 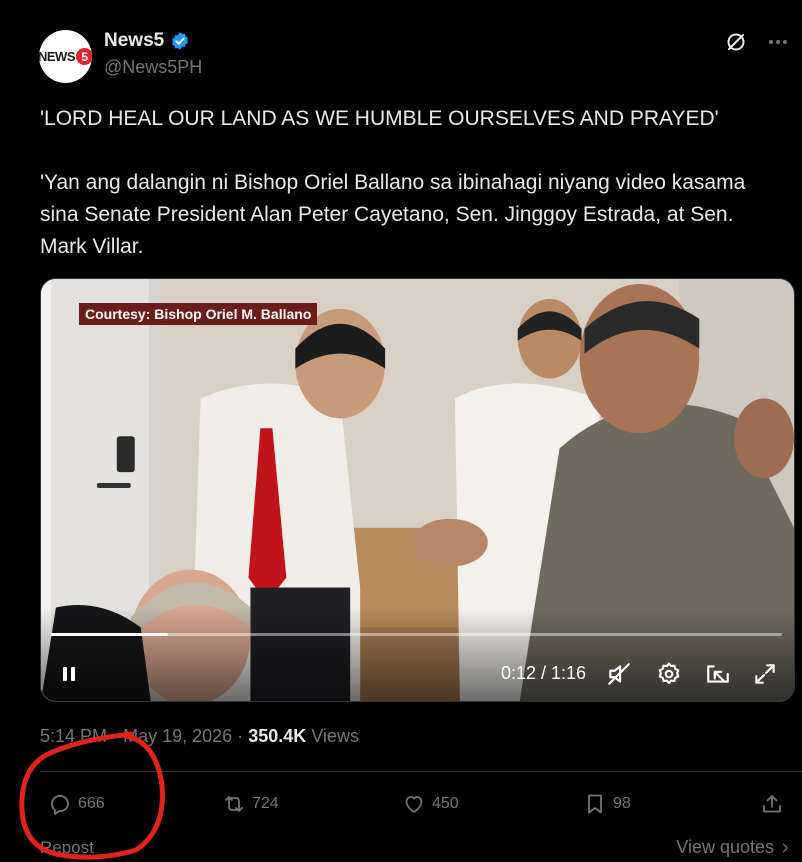 I want to click on reply-icon, so click(x=60, y=805).